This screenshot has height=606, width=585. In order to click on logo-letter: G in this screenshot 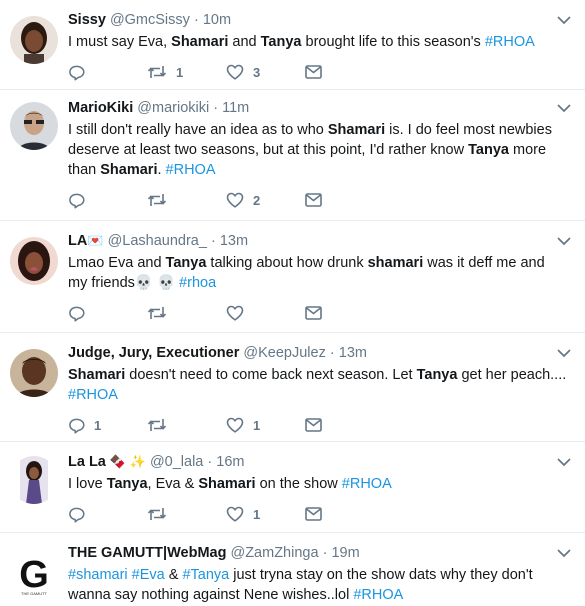, I will do `click(34, 575)`.